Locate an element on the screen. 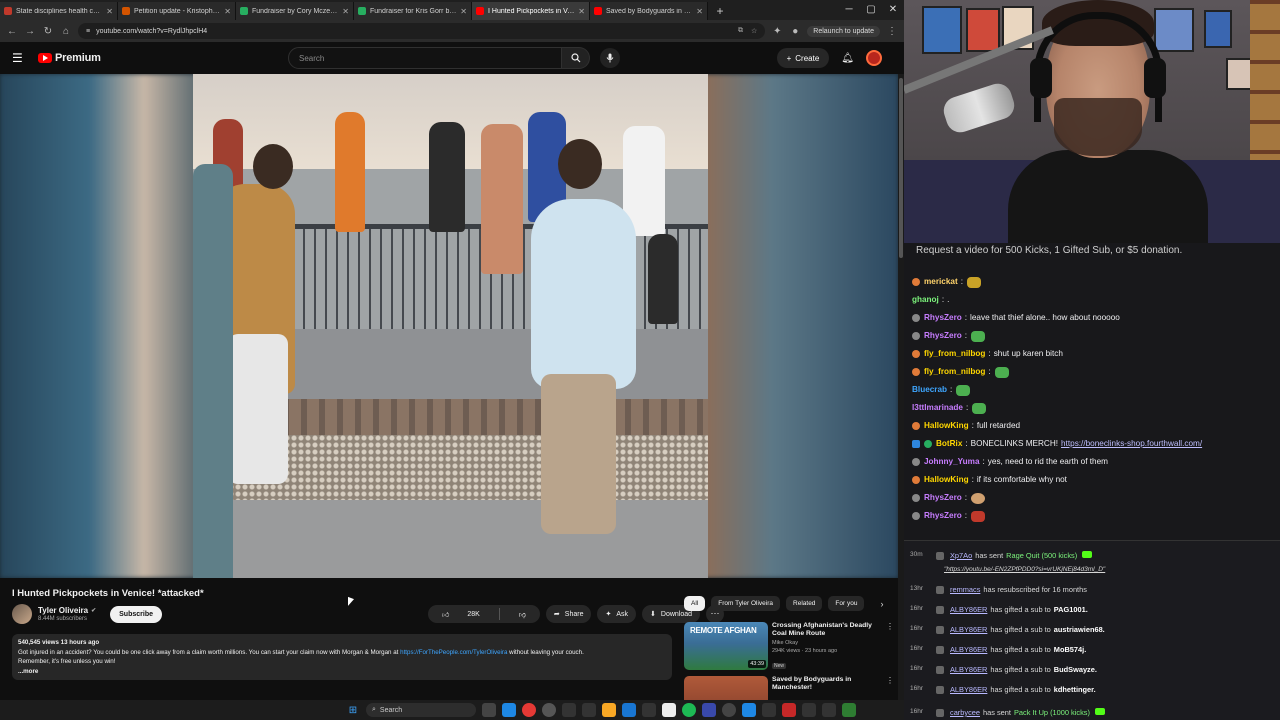 The image size is (1280, 720). browser-tab: Petition update - Kristopher's ...✕ is located at coordinates (177, 11).